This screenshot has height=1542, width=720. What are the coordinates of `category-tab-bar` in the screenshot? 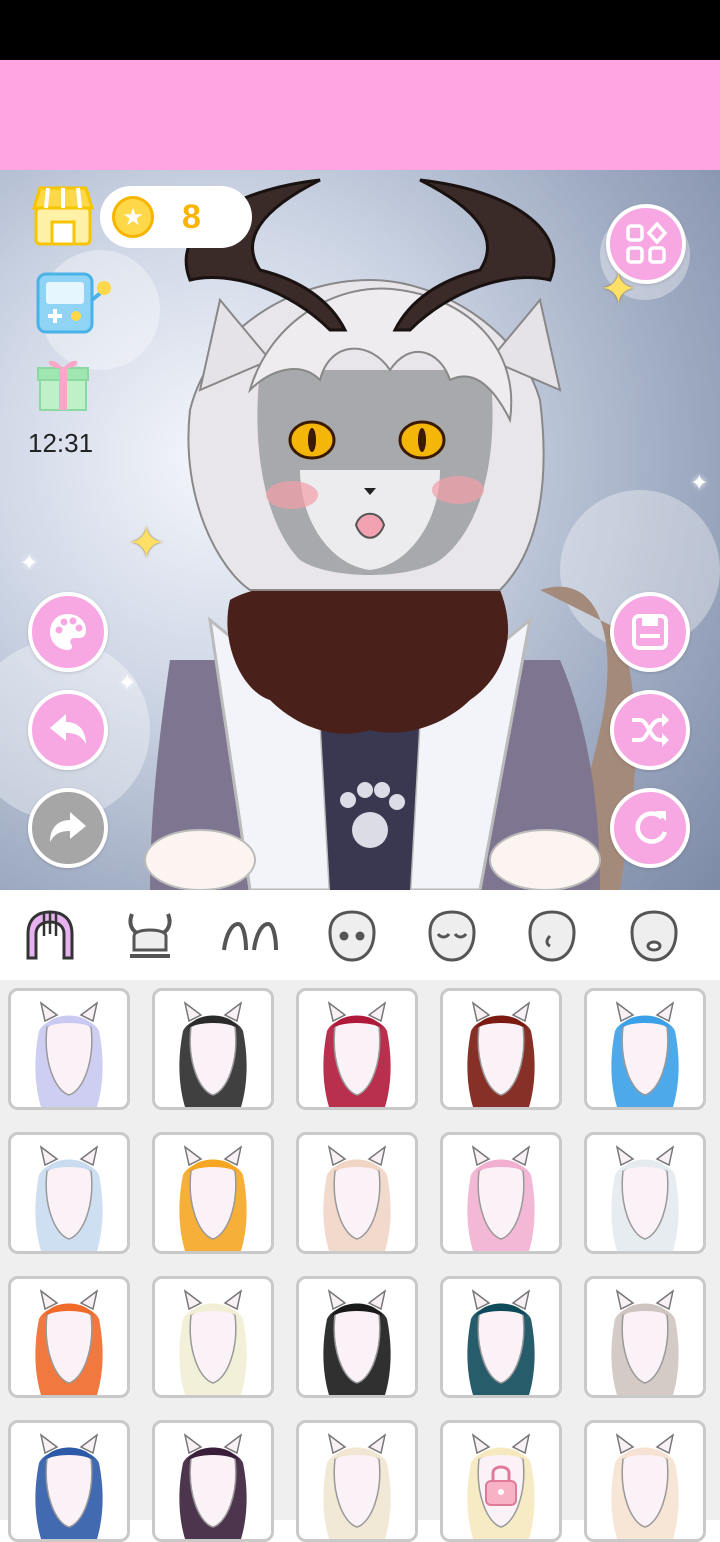 It's located at (360, 935).